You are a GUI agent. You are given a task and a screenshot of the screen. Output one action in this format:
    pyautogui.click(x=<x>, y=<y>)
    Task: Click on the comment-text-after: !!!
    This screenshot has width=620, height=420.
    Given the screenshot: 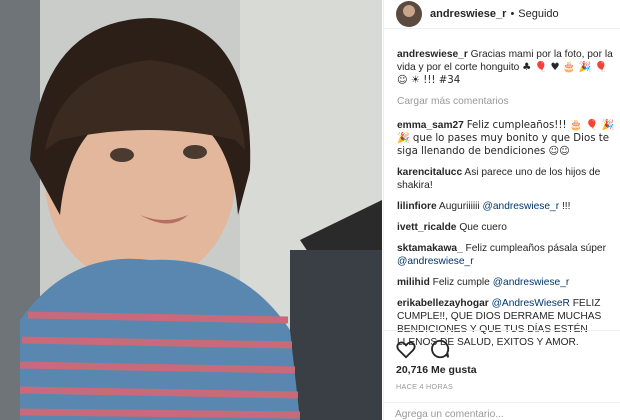 What is the action you would take?
    pyautogui.click(x=565, y=206)
    